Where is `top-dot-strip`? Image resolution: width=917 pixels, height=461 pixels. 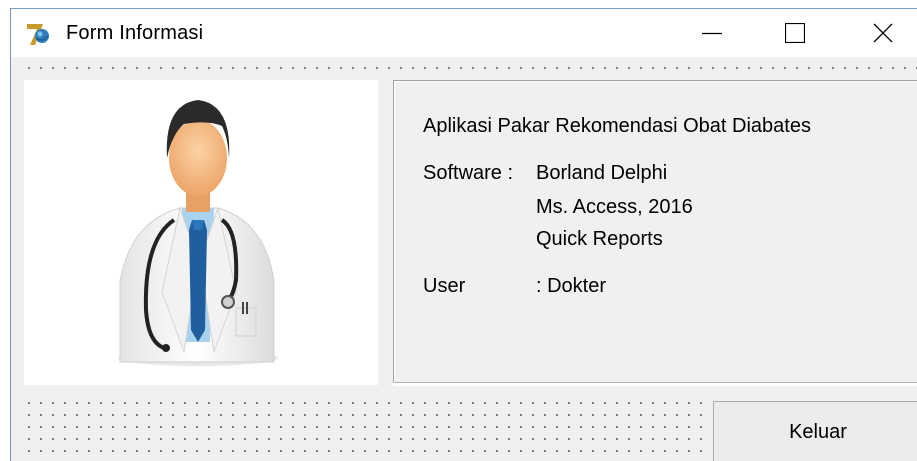 top-dot-strip is located at coordinates (470, 68).